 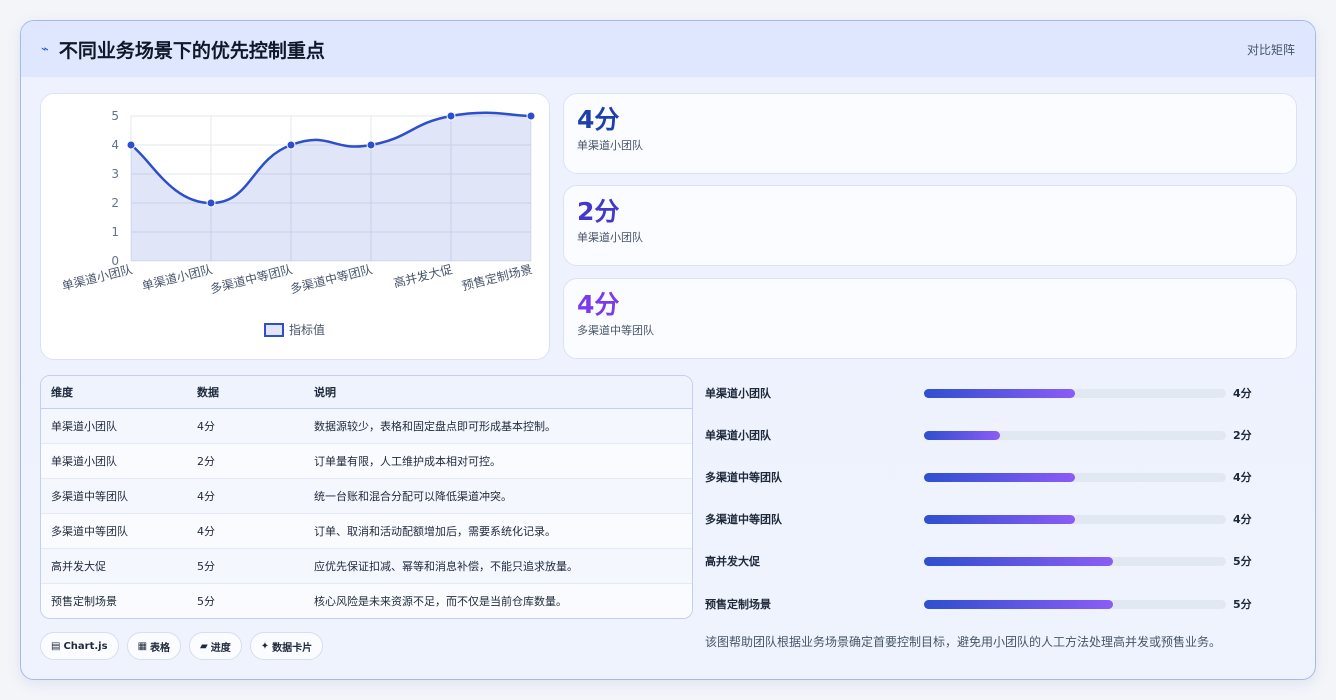 What do you see at coordinates (119, 566) in the screenshot?
I see `table-cell: 高并发大促` at bounding box center [119, 566].